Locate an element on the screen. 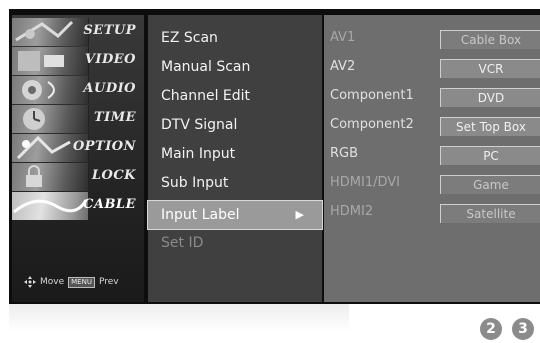 The image size is (540, 343). category-label: LOCK is located at coordinates (113, 175).